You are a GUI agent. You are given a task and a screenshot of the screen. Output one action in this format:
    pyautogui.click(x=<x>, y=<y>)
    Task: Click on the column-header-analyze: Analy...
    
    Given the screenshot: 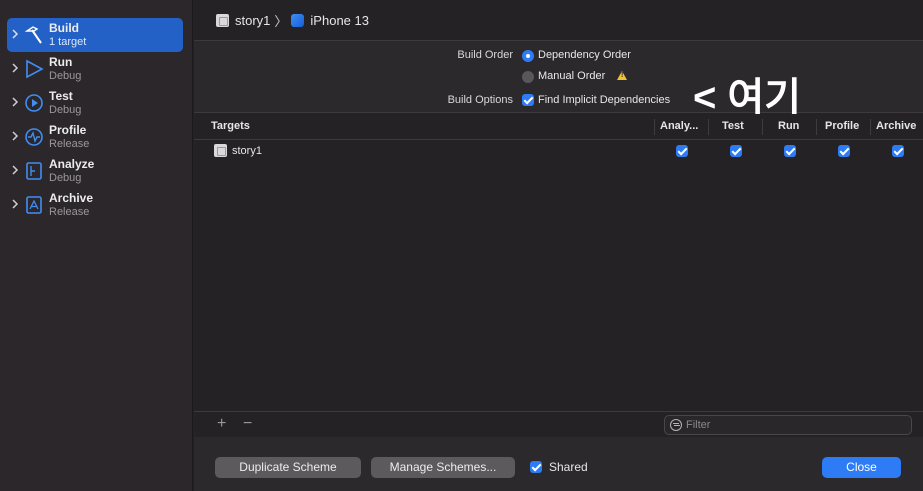 What is the action you would take?
    pyautogui.click(x=679, y=126)
    